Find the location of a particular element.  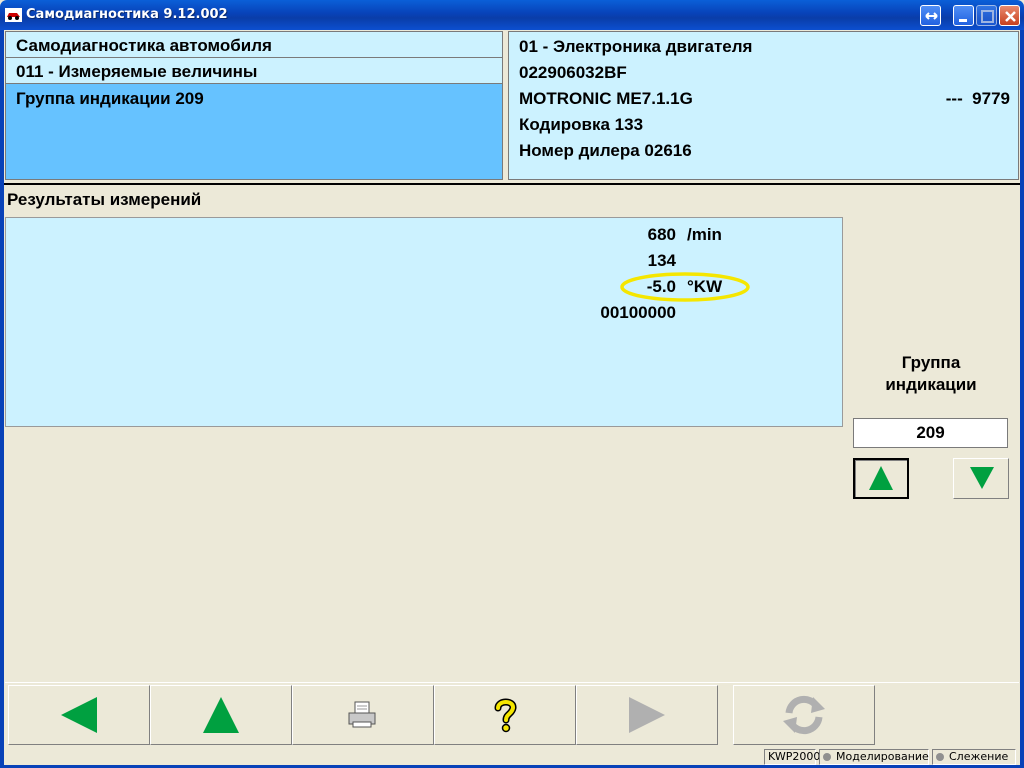

highlight-ellipse is located at coordinates (685, 287).